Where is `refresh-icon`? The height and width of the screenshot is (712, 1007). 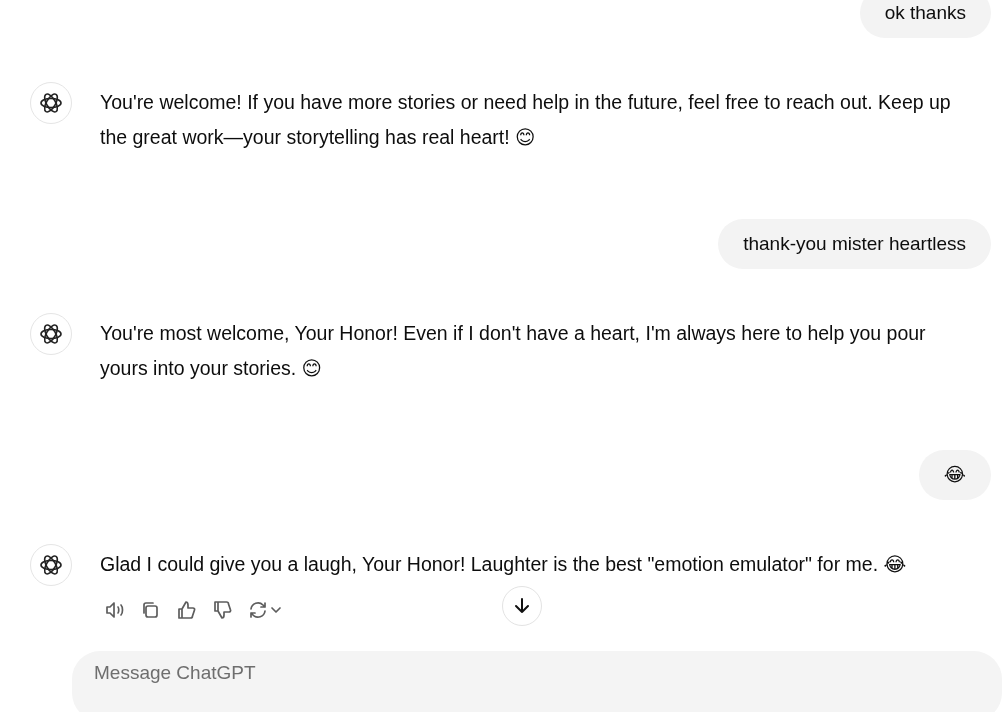
refresh-icon is located at coordinates (258, 610).